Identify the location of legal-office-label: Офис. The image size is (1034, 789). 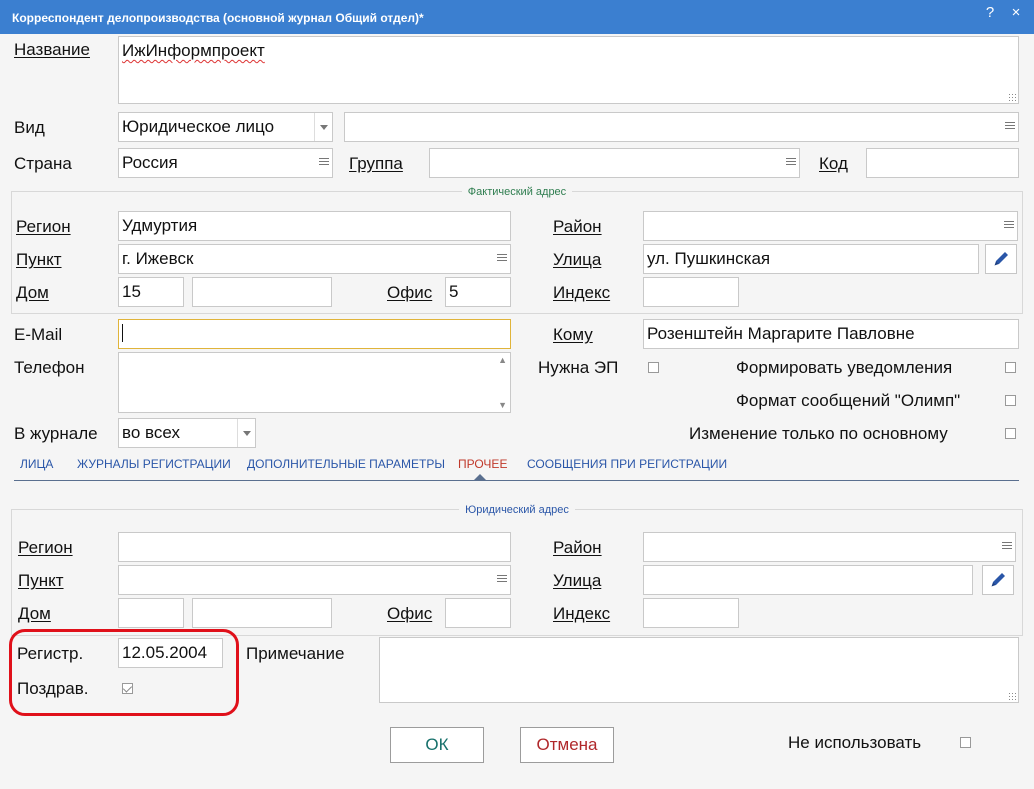
(410, 613).